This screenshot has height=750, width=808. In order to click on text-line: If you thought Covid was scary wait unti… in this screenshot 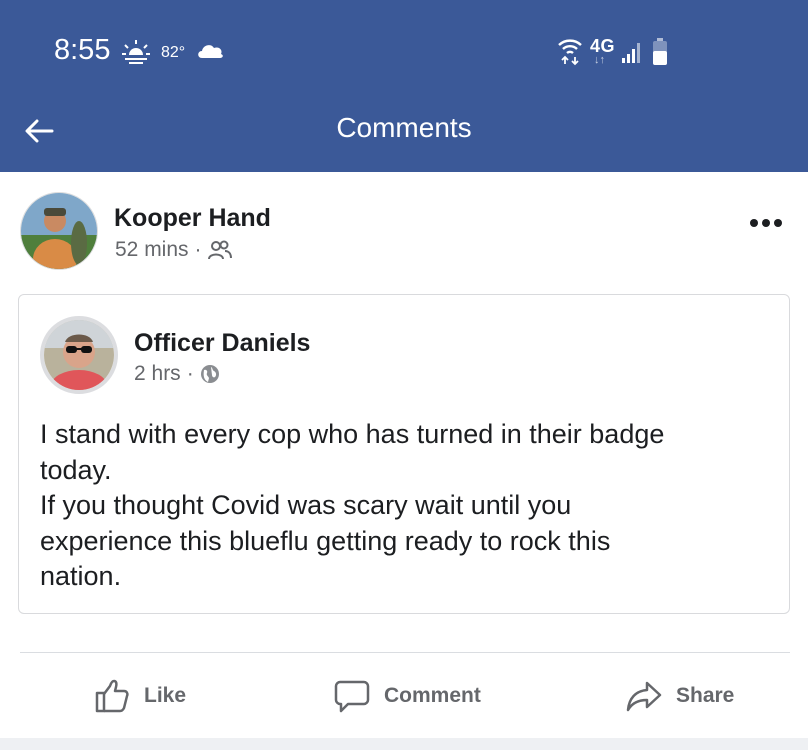, I will do `click(306, 505)`.